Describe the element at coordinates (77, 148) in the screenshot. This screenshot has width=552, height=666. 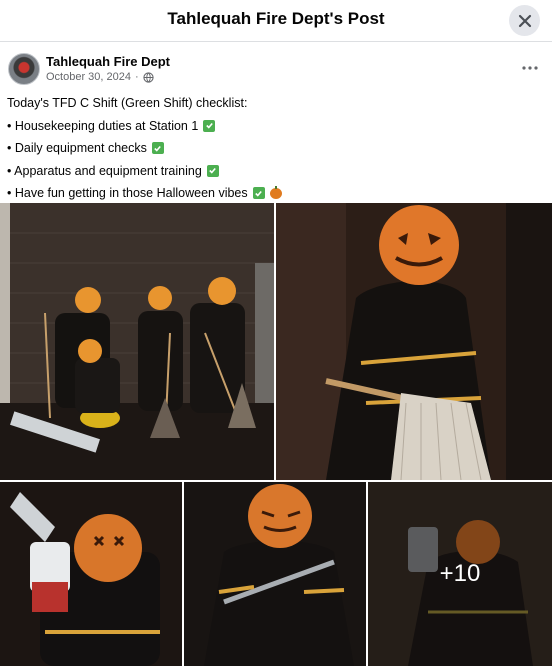
I see `checklist-item-text: • Daily equipment checks` at that location.